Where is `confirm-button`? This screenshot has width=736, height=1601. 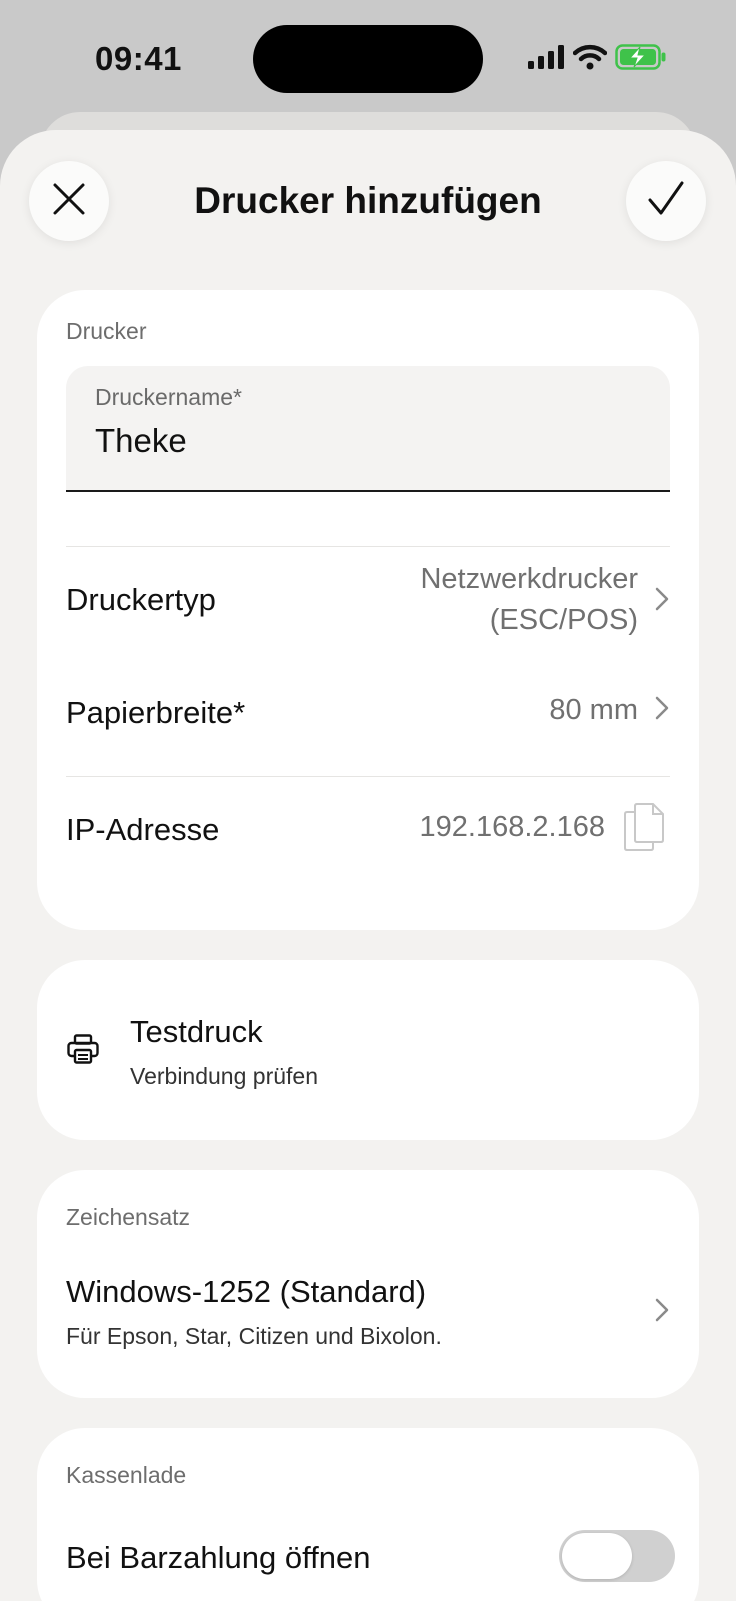
confirm-button is located at coordinates (666, 201).